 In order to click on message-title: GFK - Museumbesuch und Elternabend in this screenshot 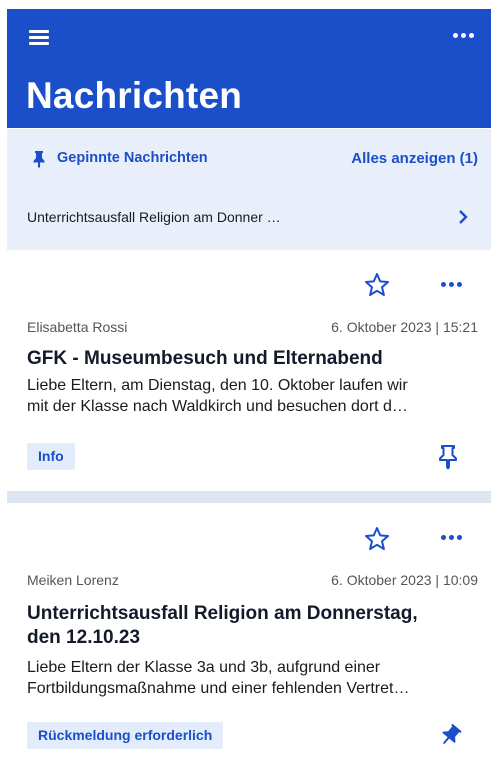, I will do `click(252, 359)`.